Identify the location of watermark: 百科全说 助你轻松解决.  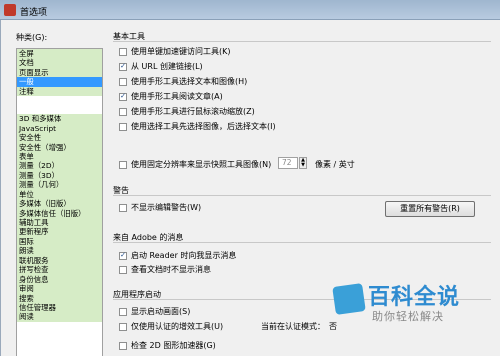
(416, 305).